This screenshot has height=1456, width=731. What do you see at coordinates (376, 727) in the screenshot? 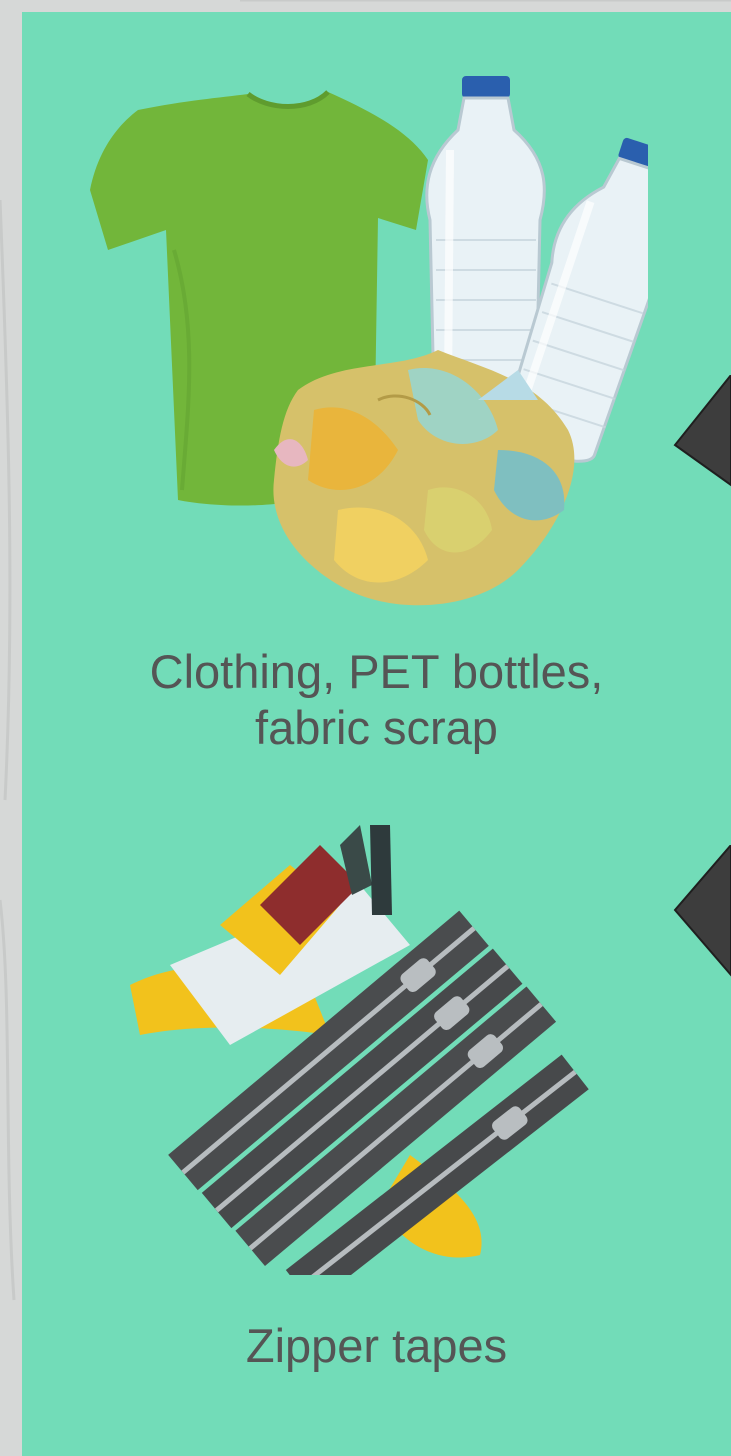
I see `caption-clothing-line2: fabric scrap` at bounding box center [376, 727].